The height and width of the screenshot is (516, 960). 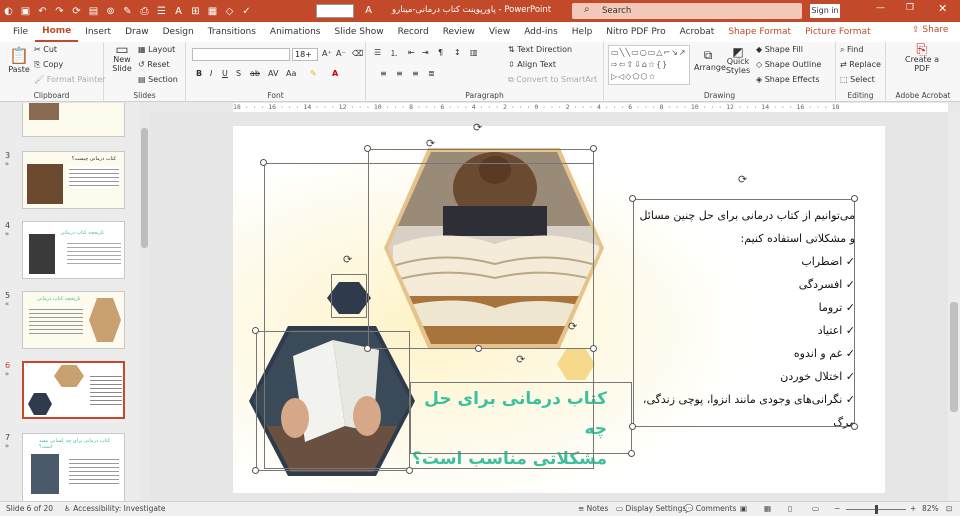 What do you see at coordinates (649, 65) in the screenshot?
I see `shapes-gallery: ▭╲╲▭○▭△⌐↘↗ ⇨⇦⇧⇩⌂☆{} ▷◁◇⬠⬡☆` at bounding box center [649, 65].